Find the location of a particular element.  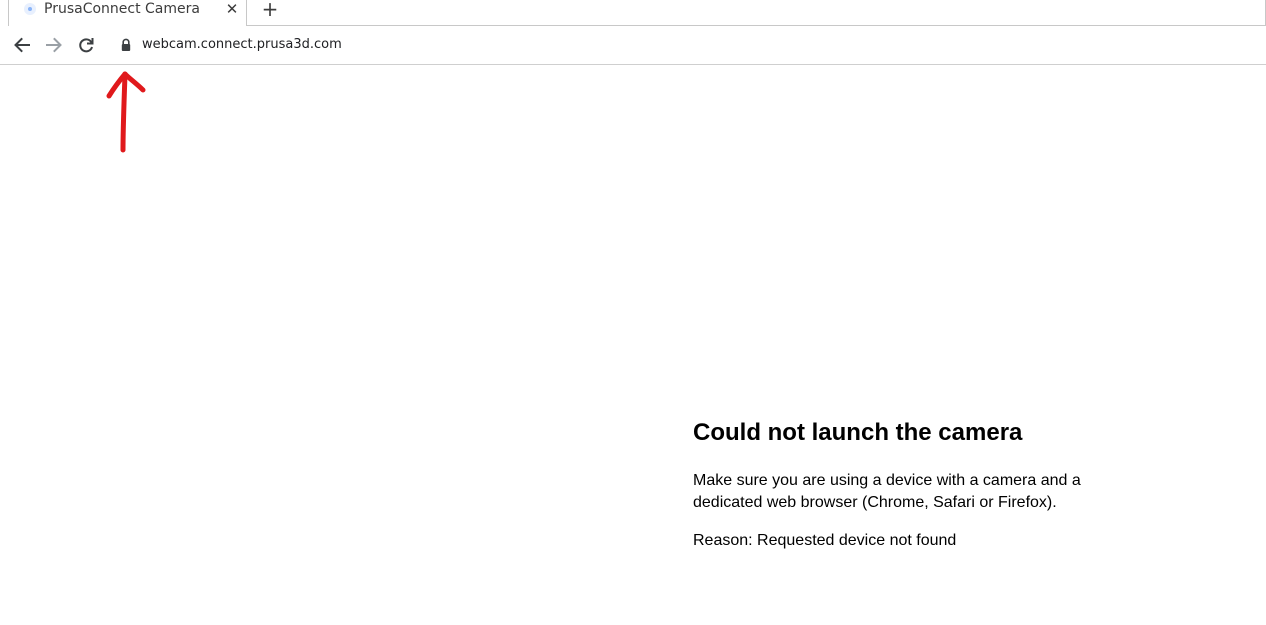

back-arrow-icon is located at coordinates (22, 45).